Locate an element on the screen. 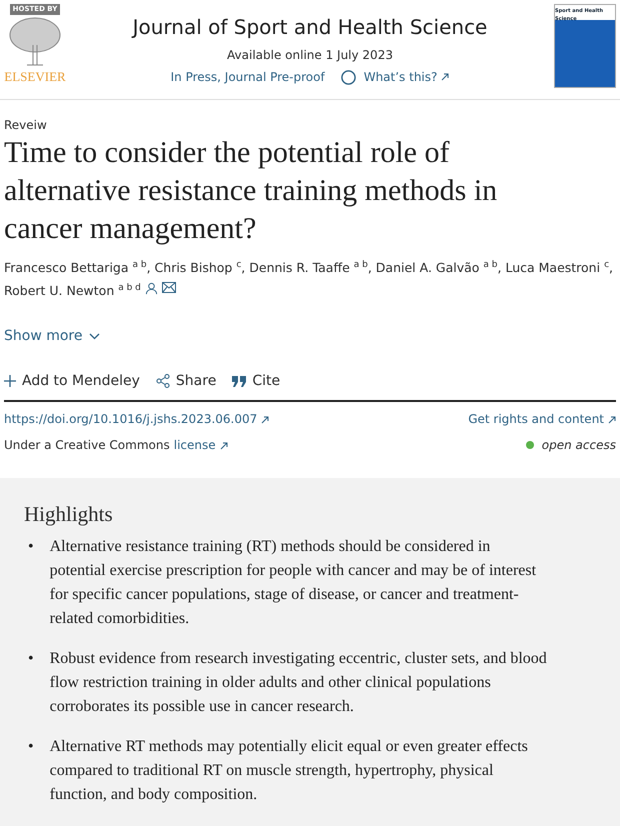 The height and width of the screenshot is (826, 620). article-title: Time to consider the potential role of alternative resistance training methods in cancer management? is located at coordinates (251, 190).